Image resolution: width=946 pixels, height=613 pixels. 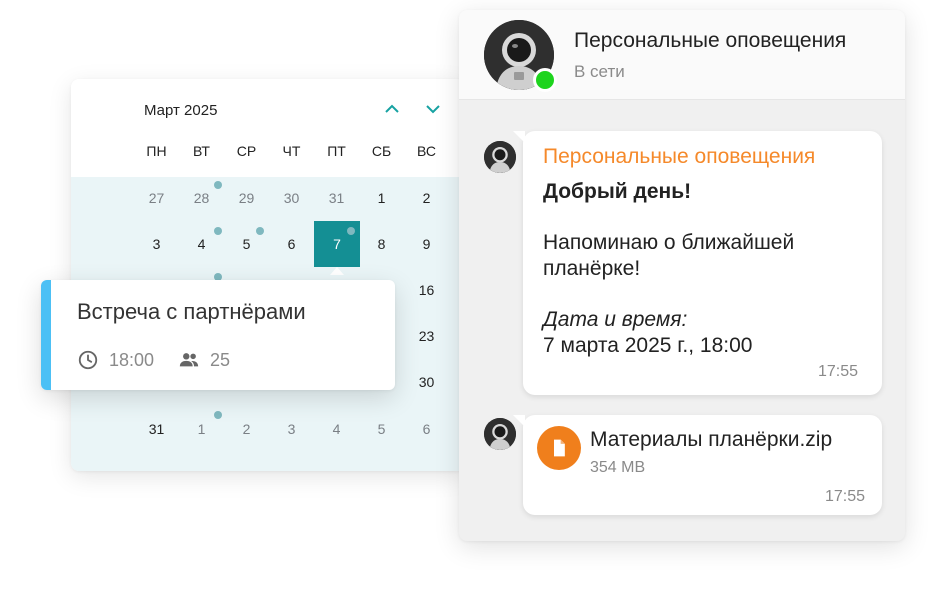 I want to click on next-month-button, so click(x=433, y=109).